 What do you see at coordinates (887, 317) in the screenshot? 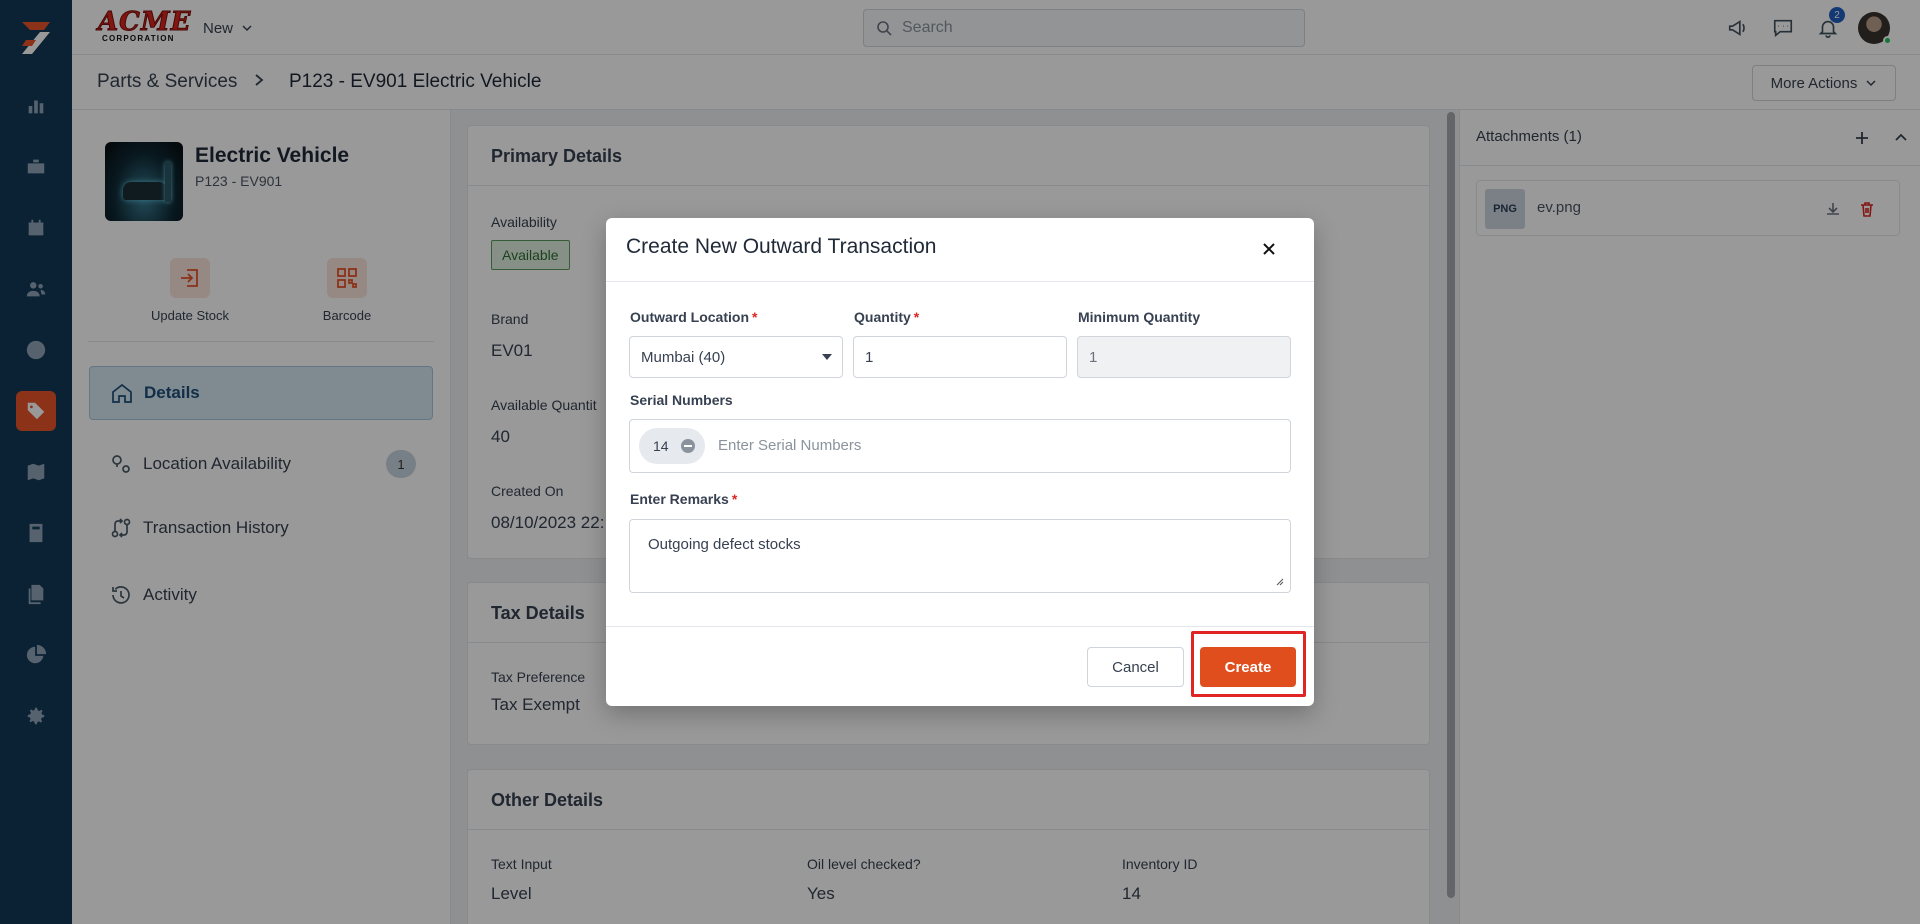
I see `quantity-label: Quantity *` at bounding box center [887, 317].